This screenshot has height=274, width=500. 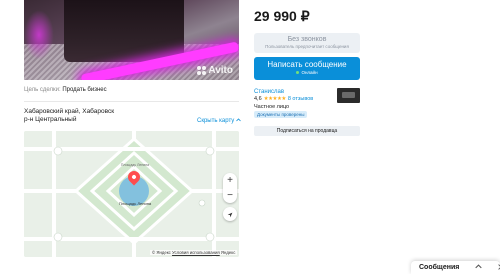 I want to click on avito-logo-icon, so click(x=202, y=70).